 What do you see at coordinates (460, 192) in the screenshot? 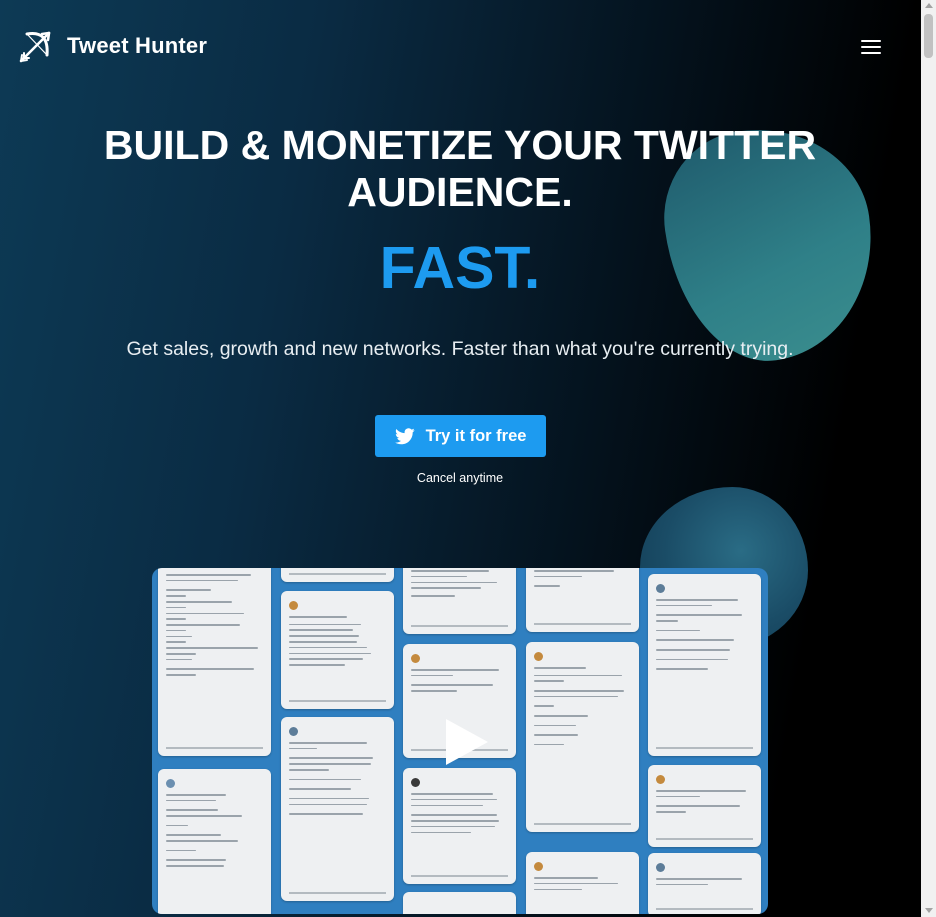
I see `hero-headline-line-2: AUDIENCE.` at bounding box center [460, 192].